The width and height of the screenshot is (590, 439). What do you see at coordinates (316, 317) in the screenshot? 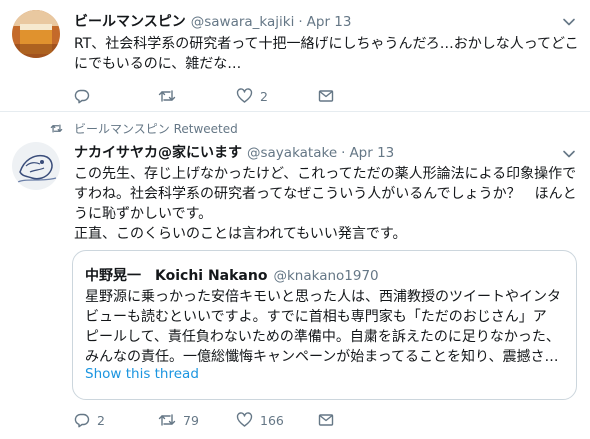
I see `quoted-text-line: ビューも読むといいですよ。すでに首相も専門家も「ただのおじさん」ア` at bounding box center [316, 317].